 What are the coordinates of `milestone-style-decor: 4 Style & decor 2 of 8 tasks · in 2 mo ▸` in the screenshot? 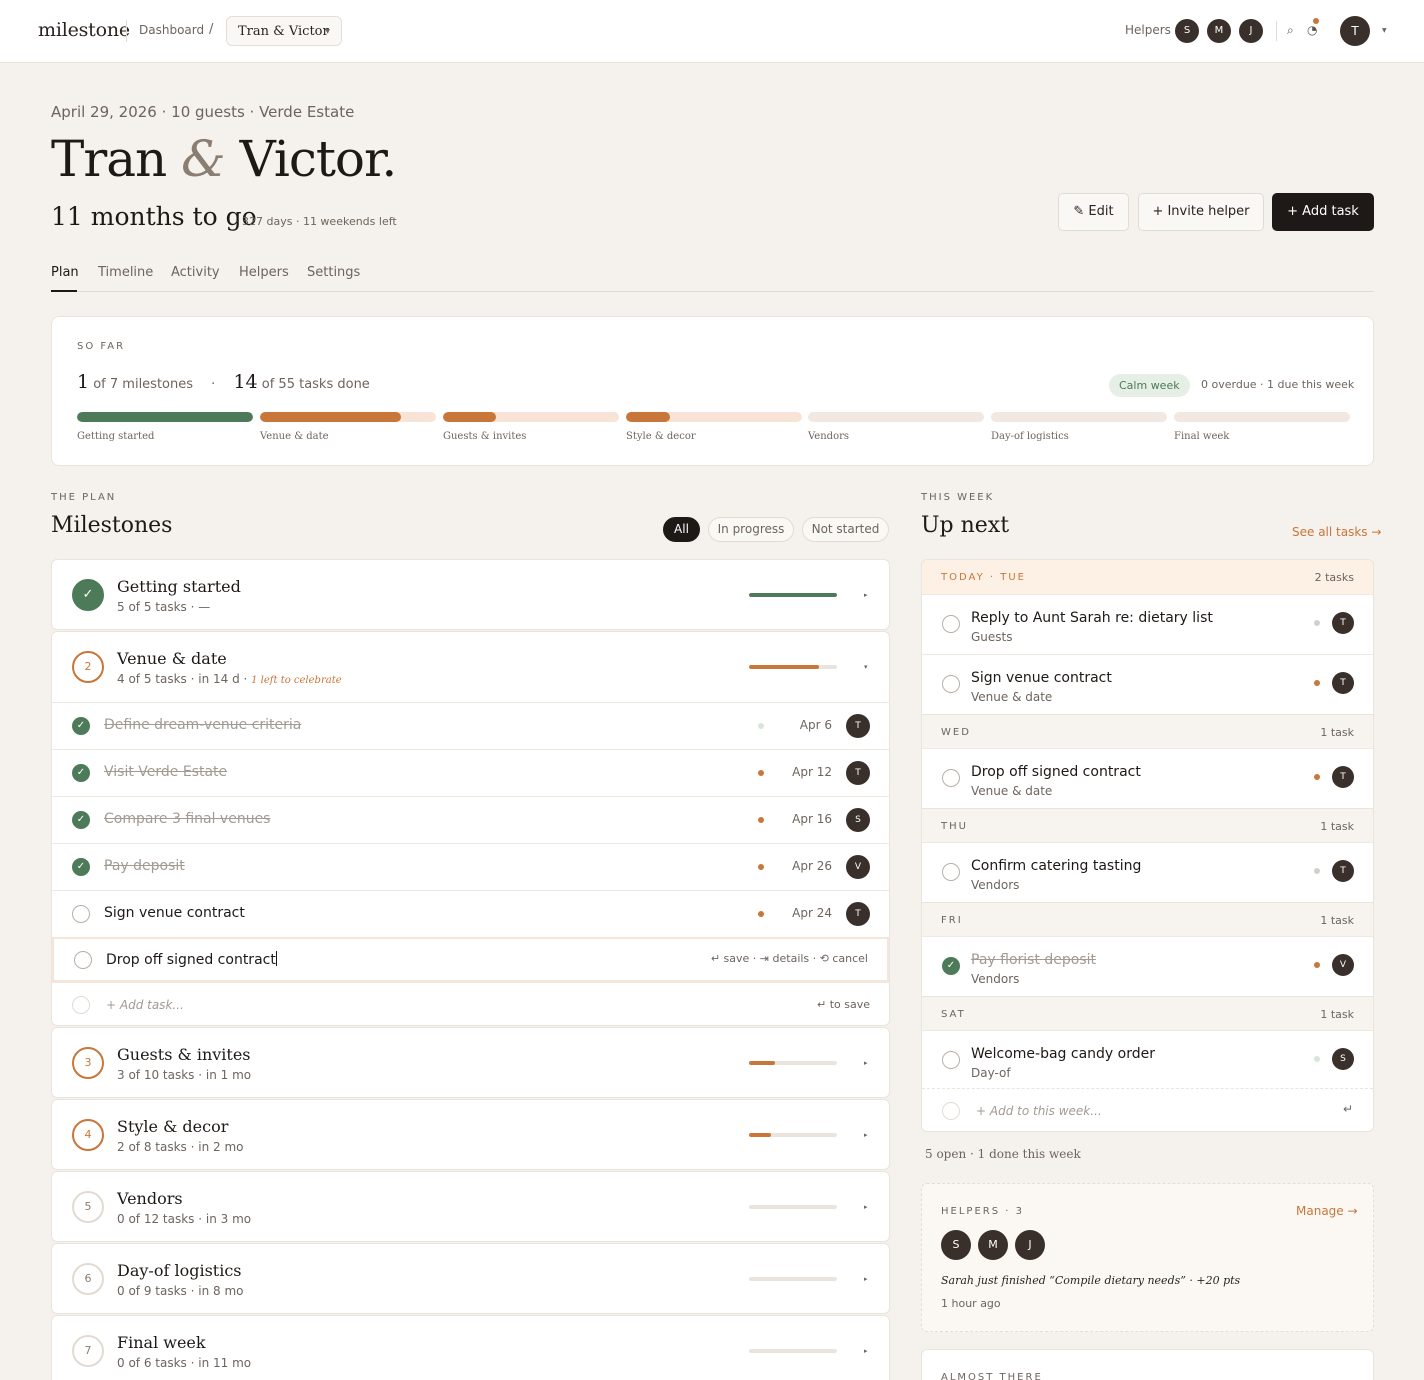 It's located at (470, 1134).